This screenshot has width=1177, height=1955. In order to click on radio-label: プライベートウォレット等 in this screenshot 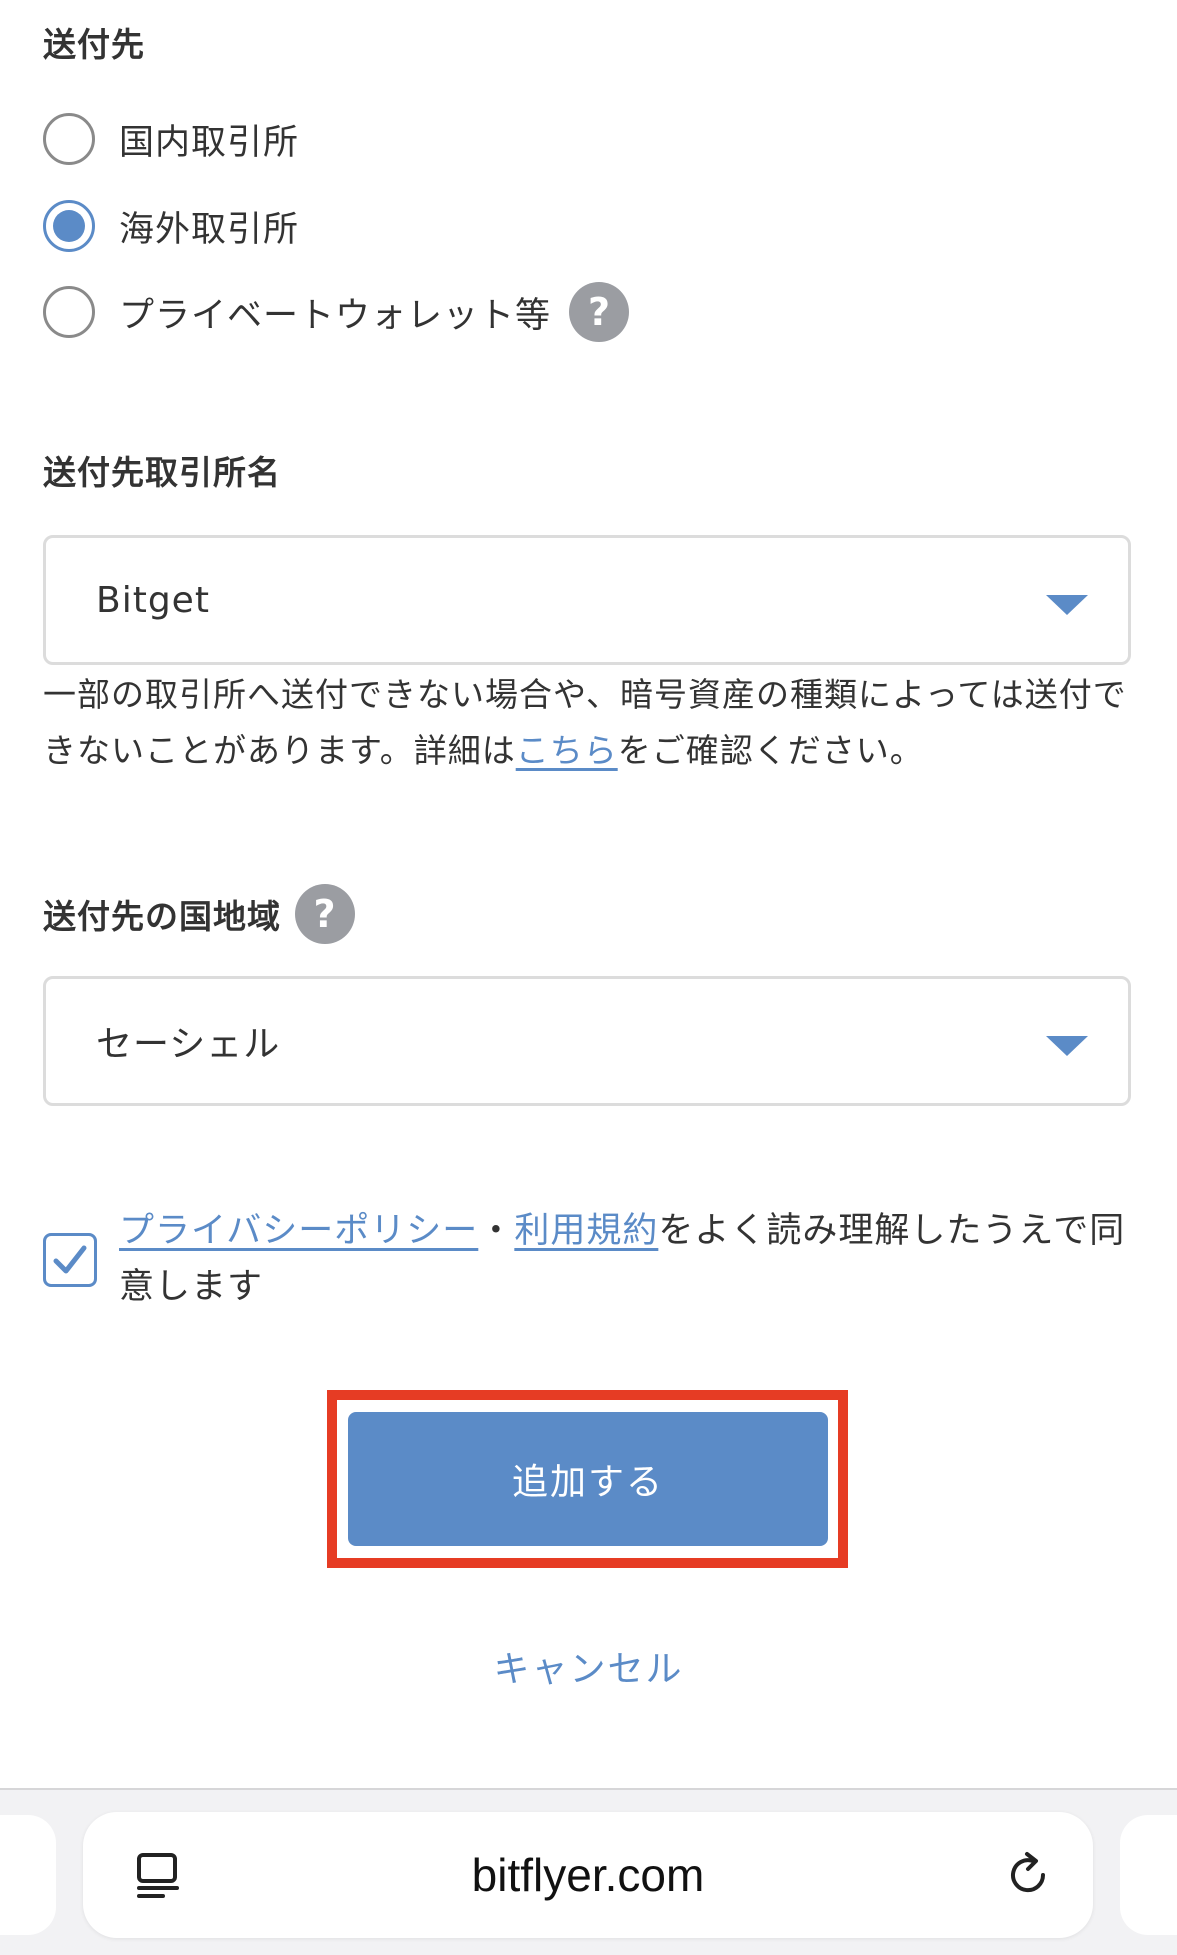, I will do `click(335, 315)`.